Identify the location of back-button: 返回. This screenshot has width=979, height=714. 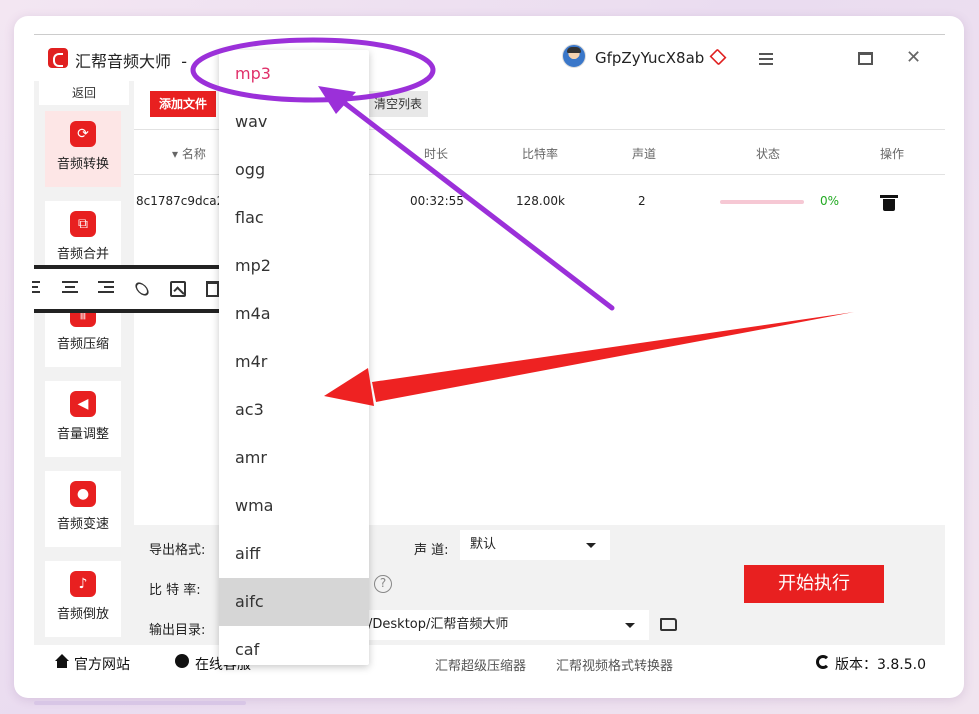
(84, 93).